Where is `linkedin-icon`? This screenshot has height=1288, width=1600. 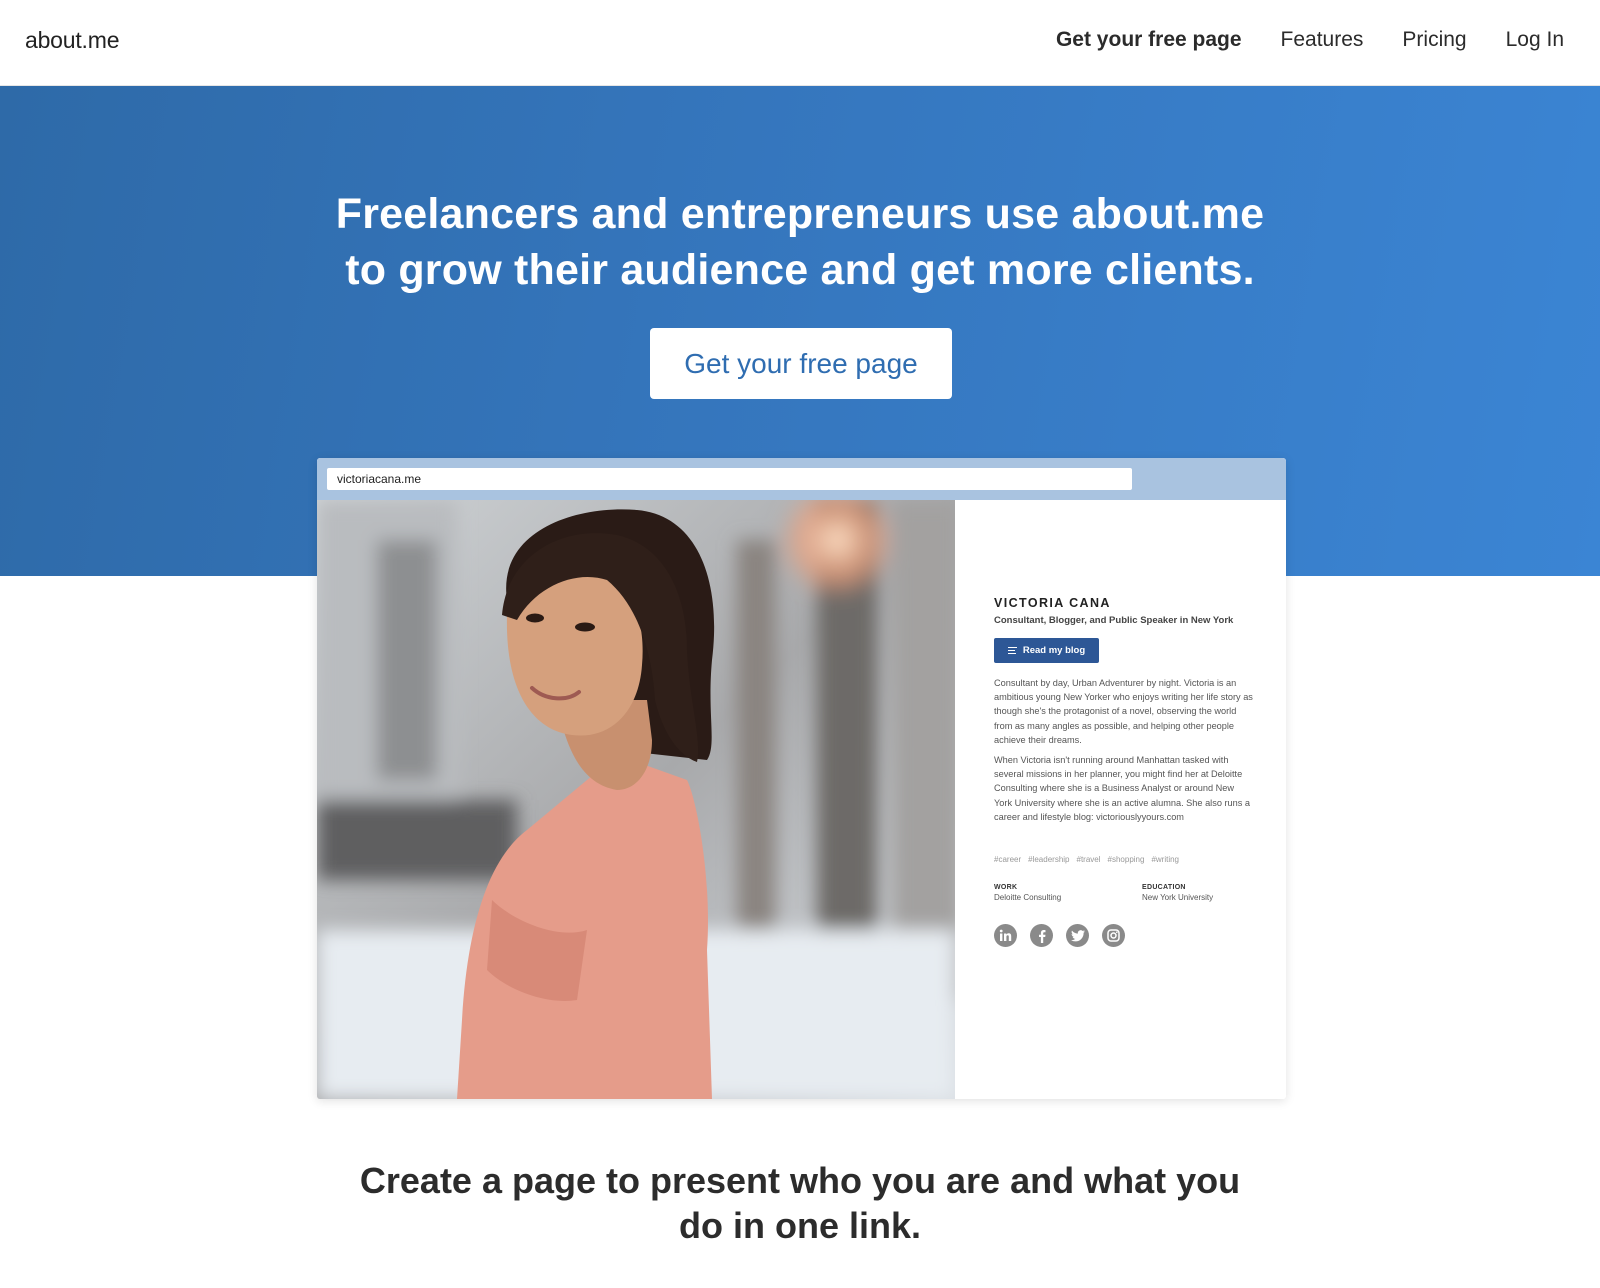 linkedin-icon is located at coordinates (1005, 935).